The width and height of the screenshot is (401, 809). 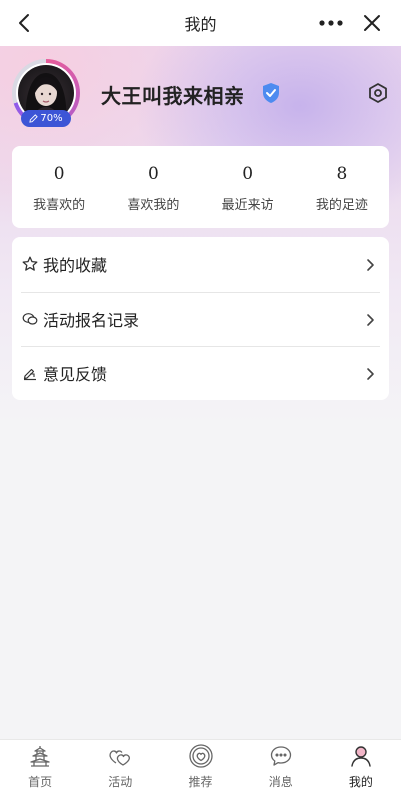 What do you see at coordinates (280, 782) in the screenshot?
I see `tab-label: 消息` at bounding box center [280, 782].